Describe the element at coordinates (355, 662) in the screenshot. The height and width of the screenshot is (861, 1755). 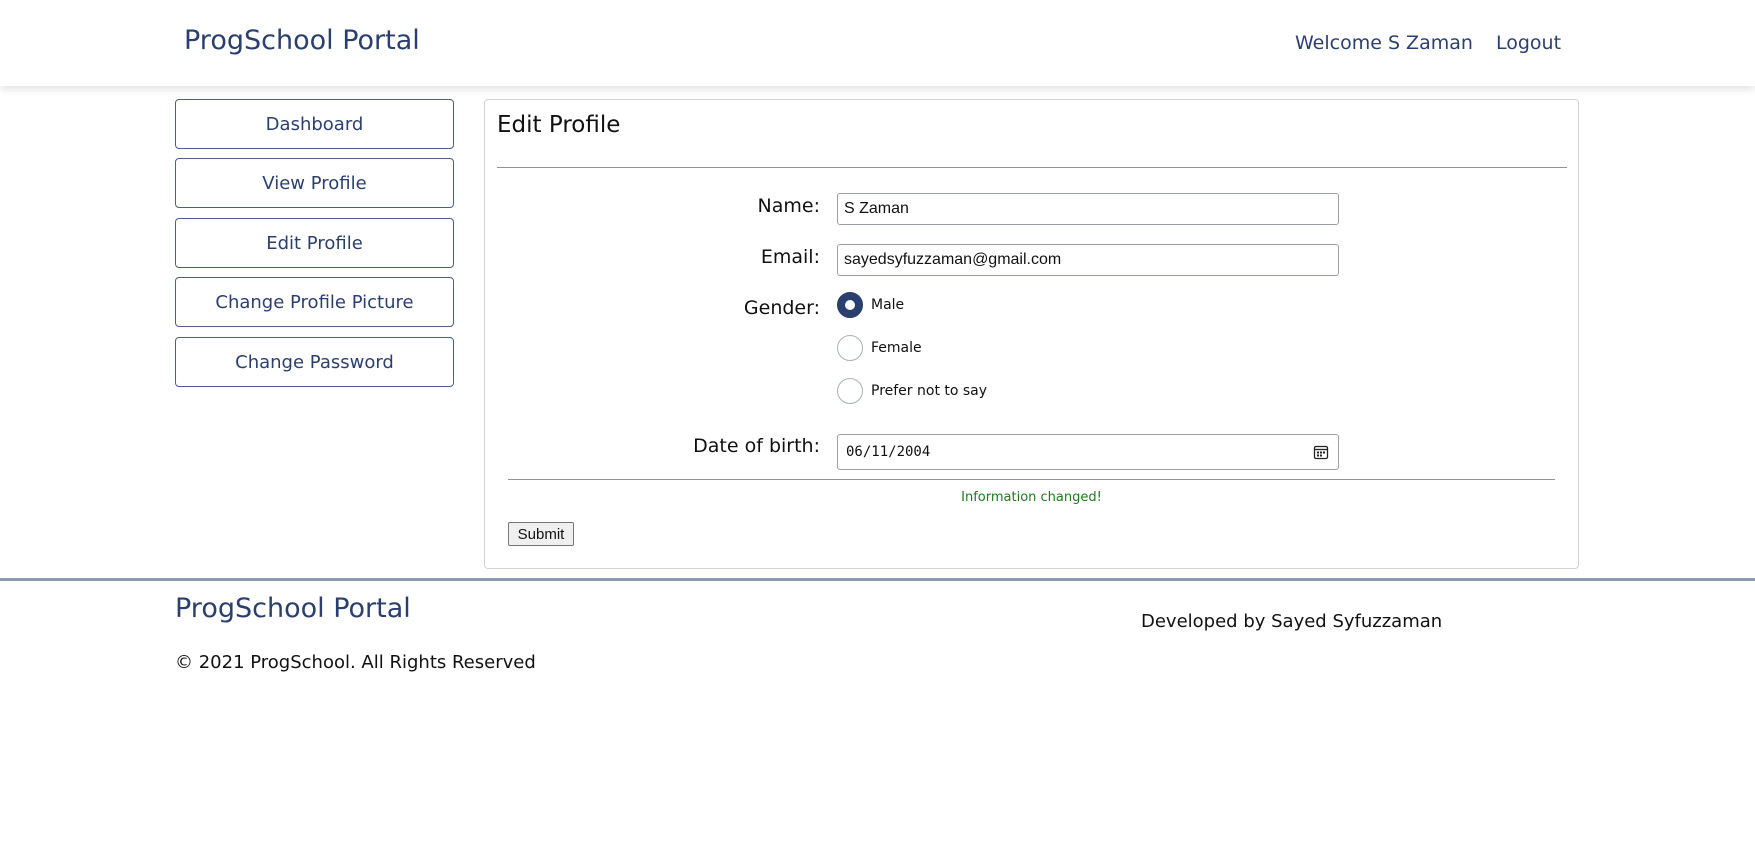
I see `footer-copyright: © 2021 ProgSchool. All Rights Reserved` at that location.